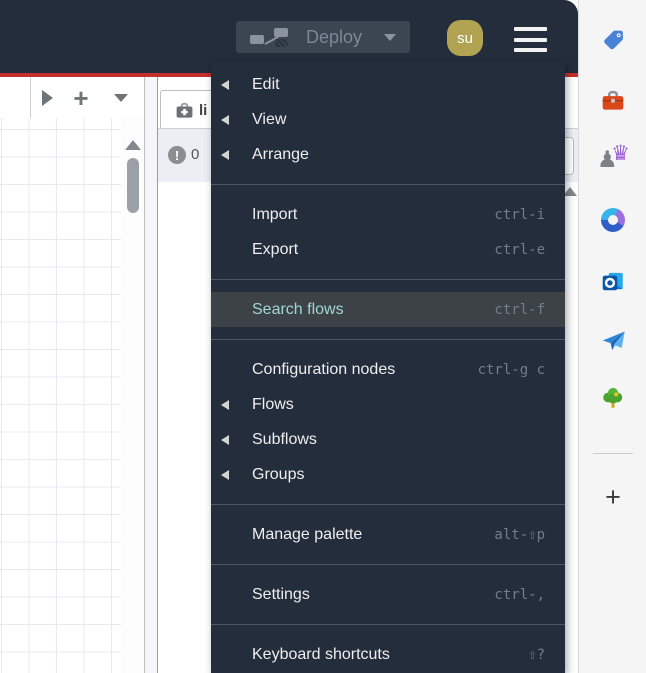  Describe the element at coordinates (184, 110) in the screenshot. I see `first-aid-kit-icon` at that location.